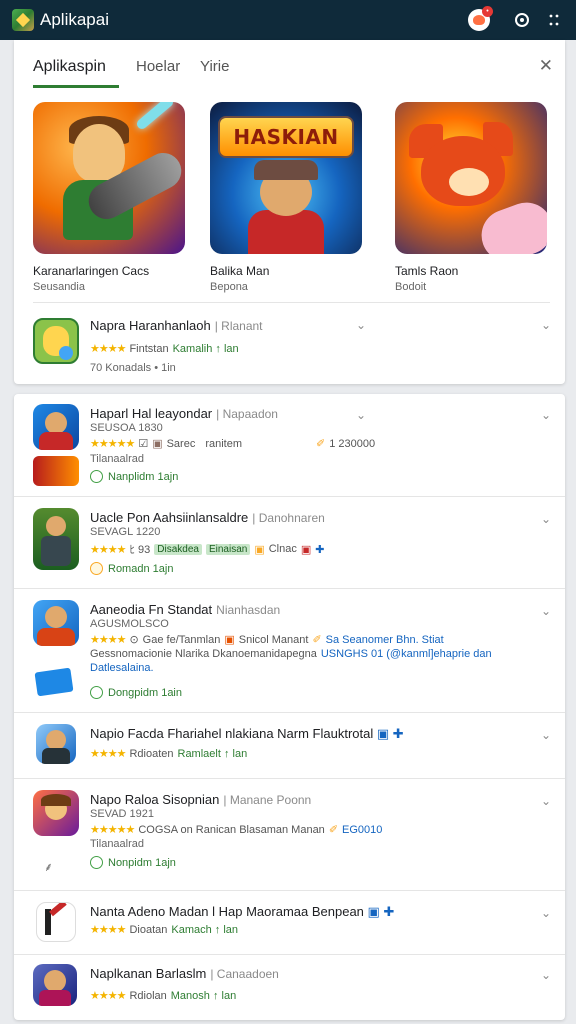 The height and width of the screenshot is (1024, 576). I want to click on featured-item: HASKIAN Balika Man Bepona, so click(286, 197).